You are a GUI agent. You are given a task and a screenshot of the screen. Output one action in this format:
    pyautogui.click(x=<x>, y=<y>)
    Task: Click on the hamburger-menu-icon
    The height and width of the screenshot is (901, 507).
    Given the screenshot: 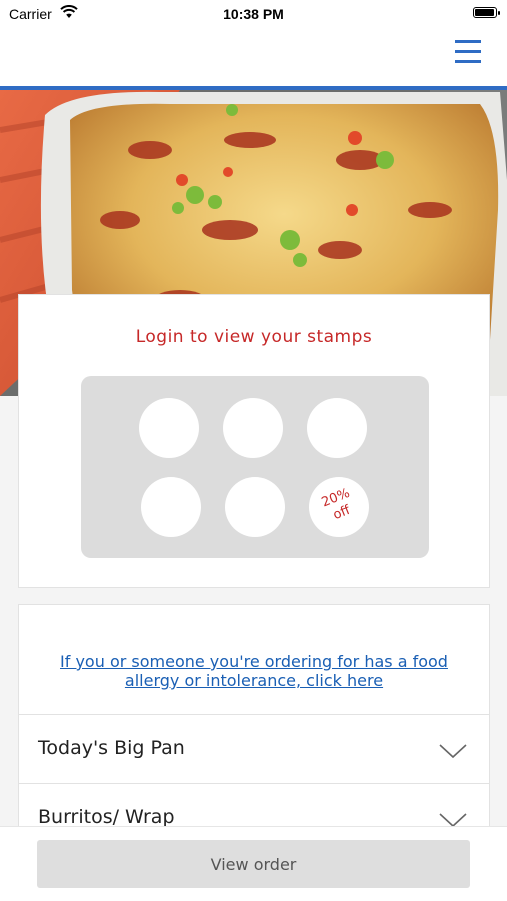 What is the action you would take?
    pyautogui.click(x=469, y=53)
    